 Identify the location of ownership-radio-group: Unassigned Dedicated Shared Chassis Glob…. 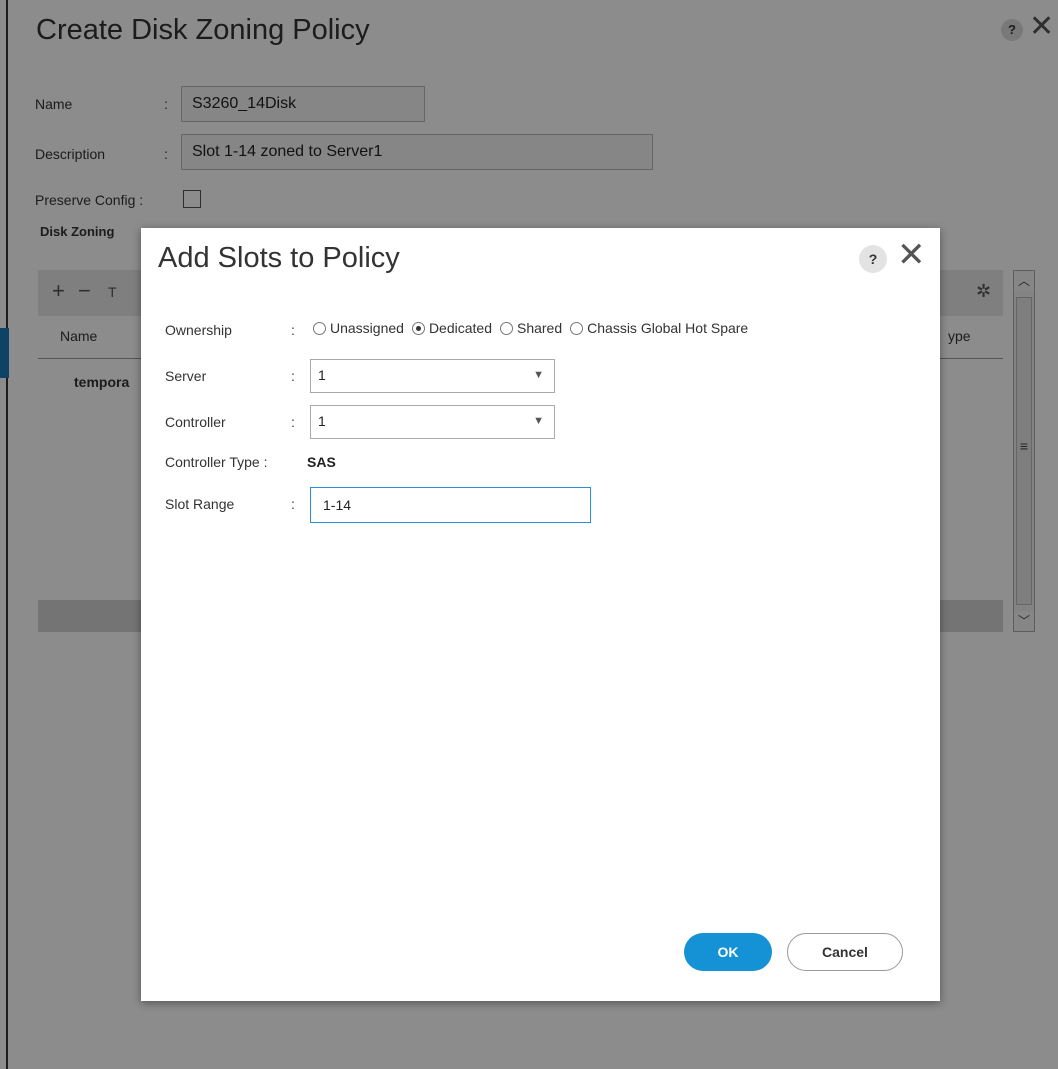
(534, 328).